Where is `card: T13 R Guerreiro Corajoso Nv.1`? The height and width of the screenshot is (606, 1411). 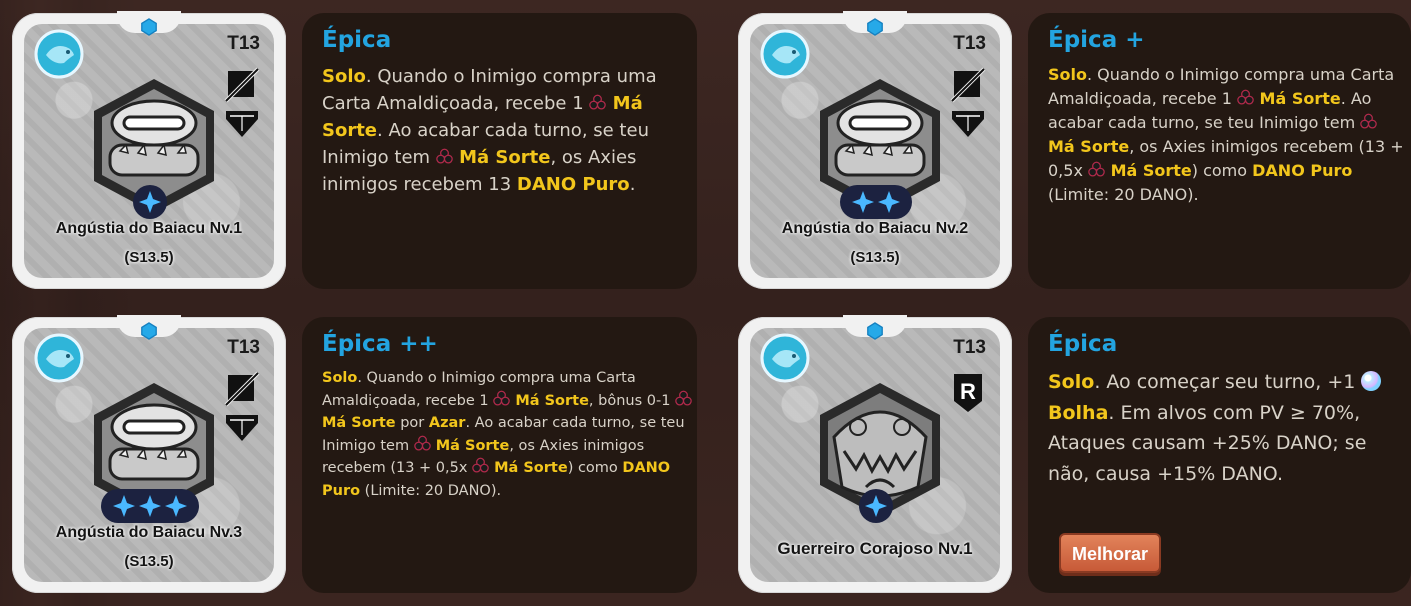 card: T13 R Guerreiro Corajoso Nv.1 is located at coordinates (875, 454).